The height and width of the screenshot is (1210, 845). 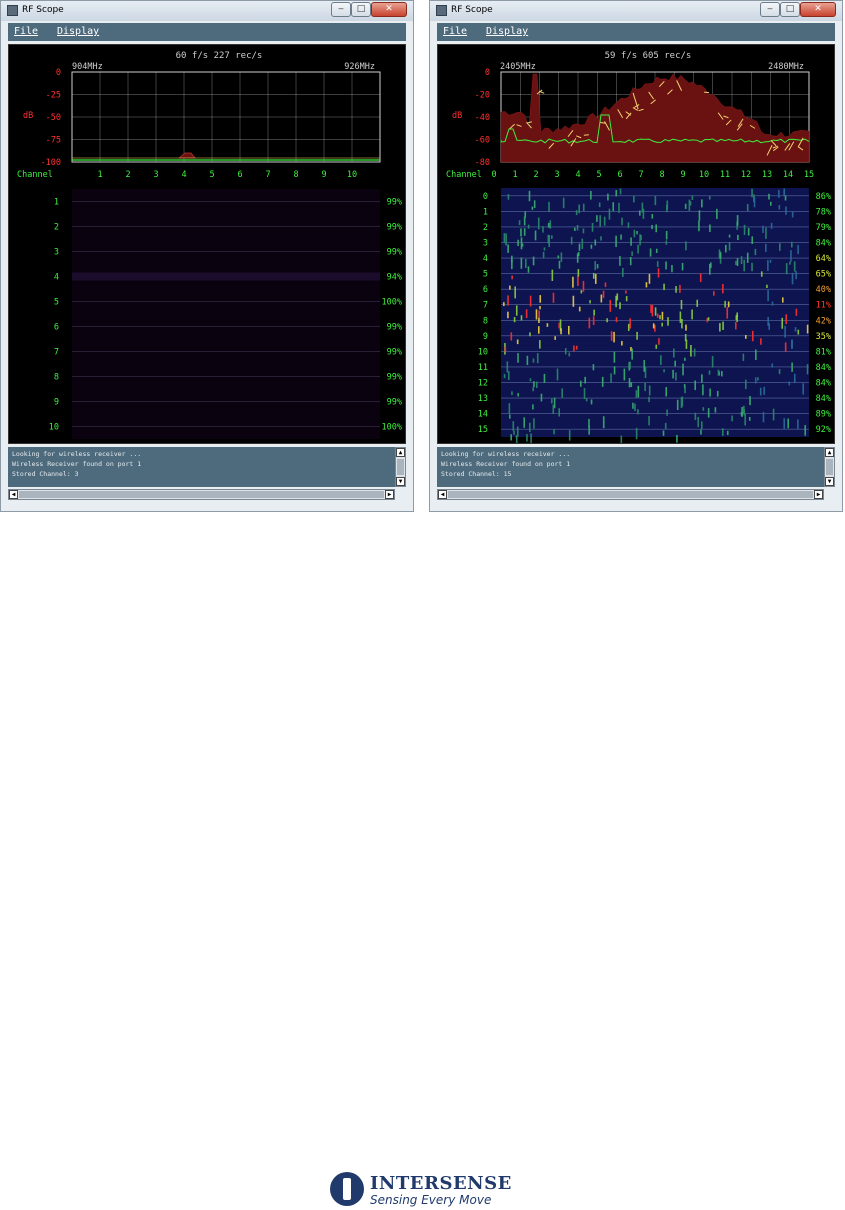 I want to click on menu-bar: File Display, so click(x=207, y=32).